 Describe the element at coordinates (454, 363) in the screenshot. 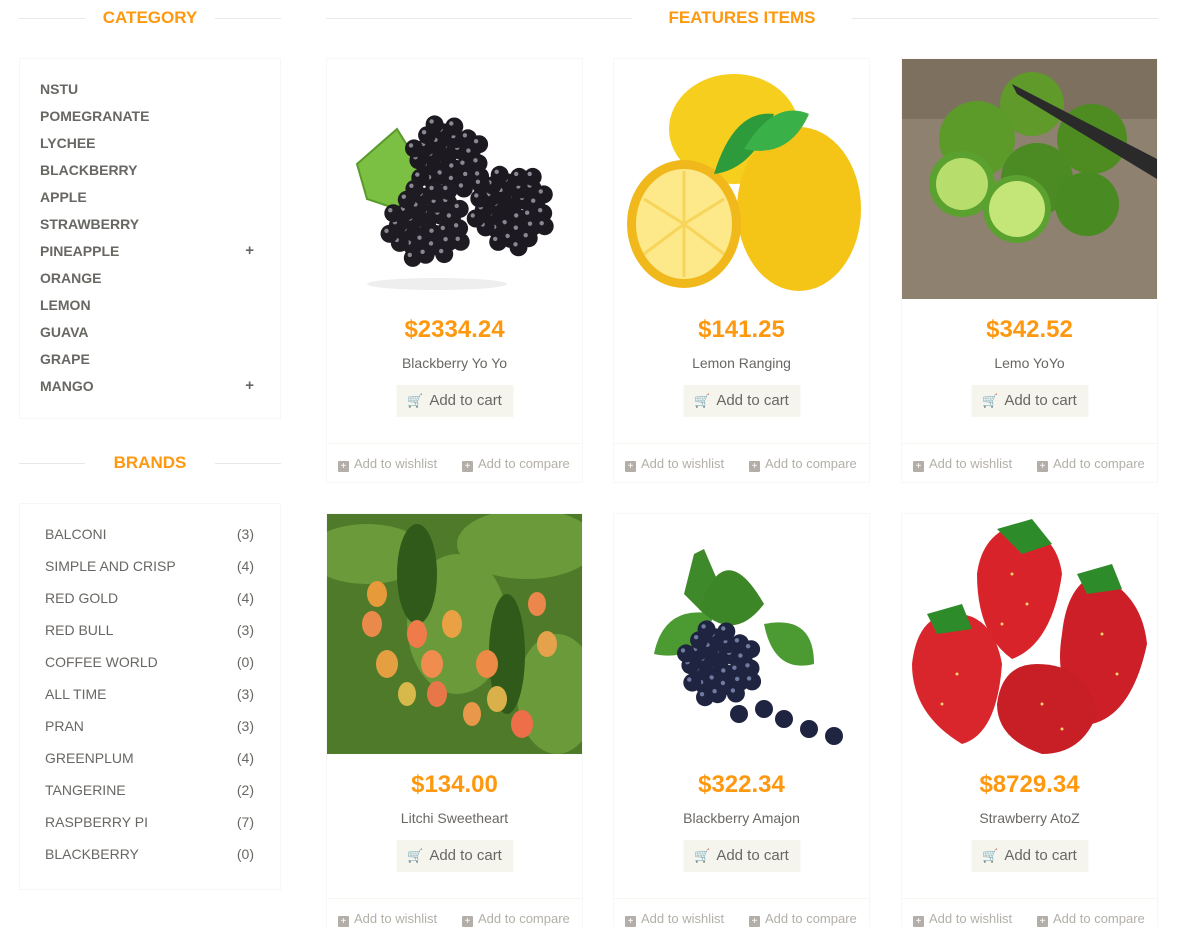

I see `product-name: Blackberry Yo Yo` at that location.